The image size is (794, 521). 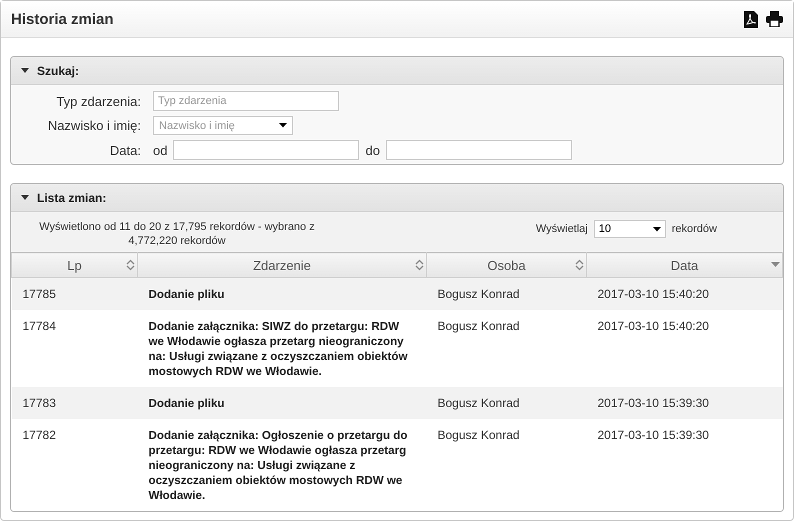 I want to click on table-cell: 17783, so click(x=75, y=403).